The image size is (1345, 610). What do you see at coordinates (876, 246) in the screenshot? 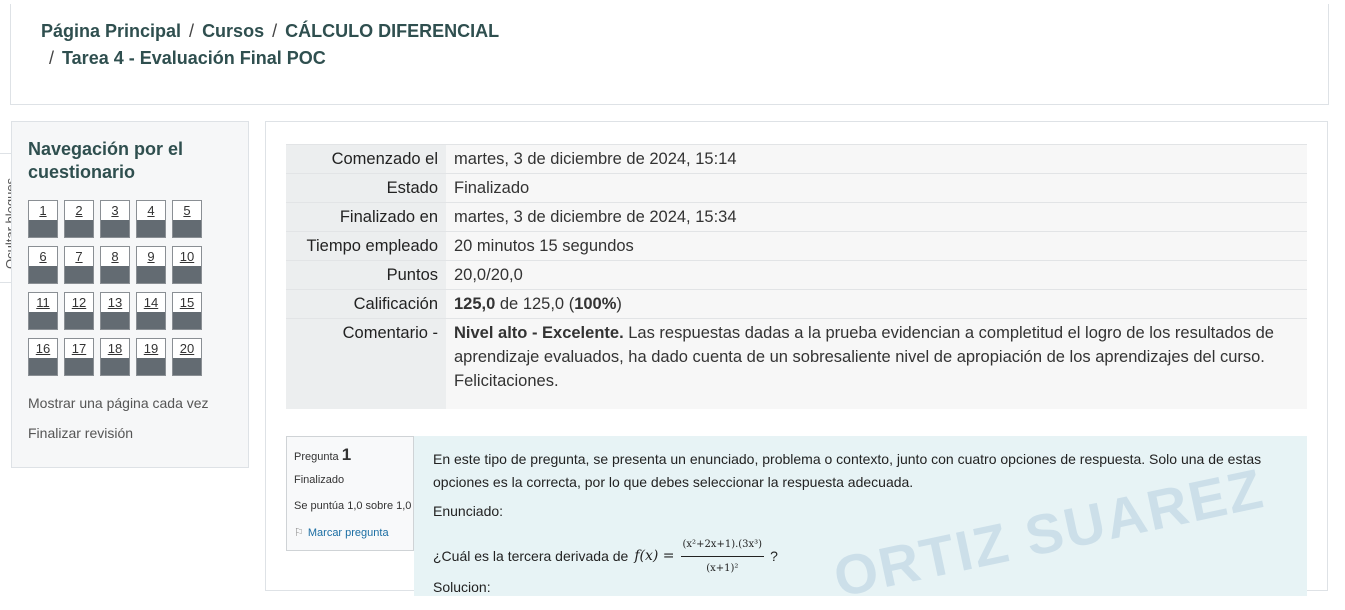
I see `time-value: 20 minutos 15 segundos` at bounding box center [876, 246].